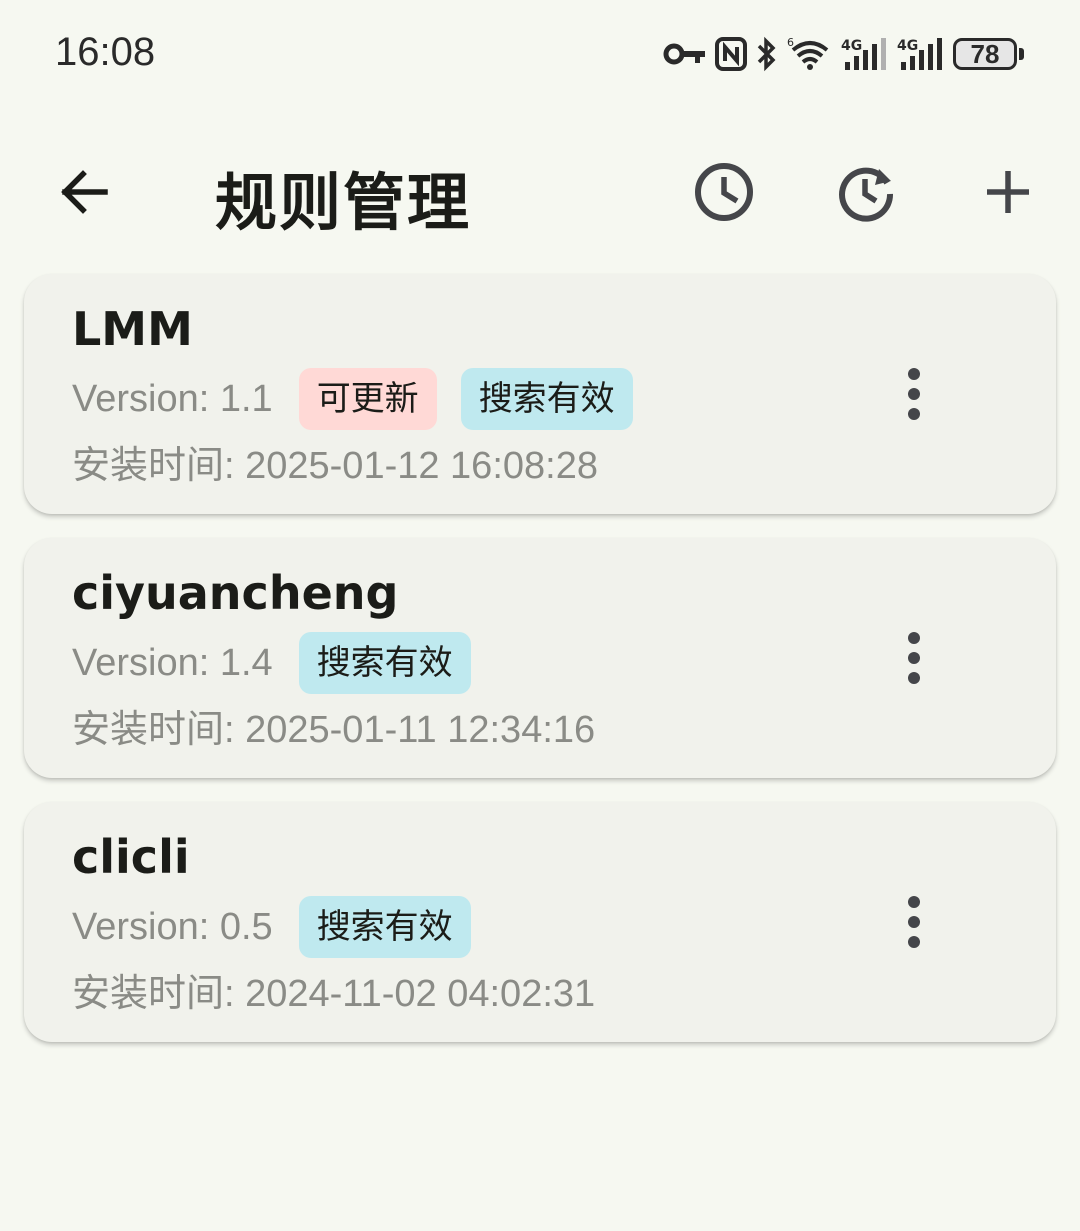 The height and width of the screenshot is (1231, 1080). What do you see at coordinates (172, 662) in the screenshot?
I see `rule-version: Version: 1.4` at bounding box center [172, 662].